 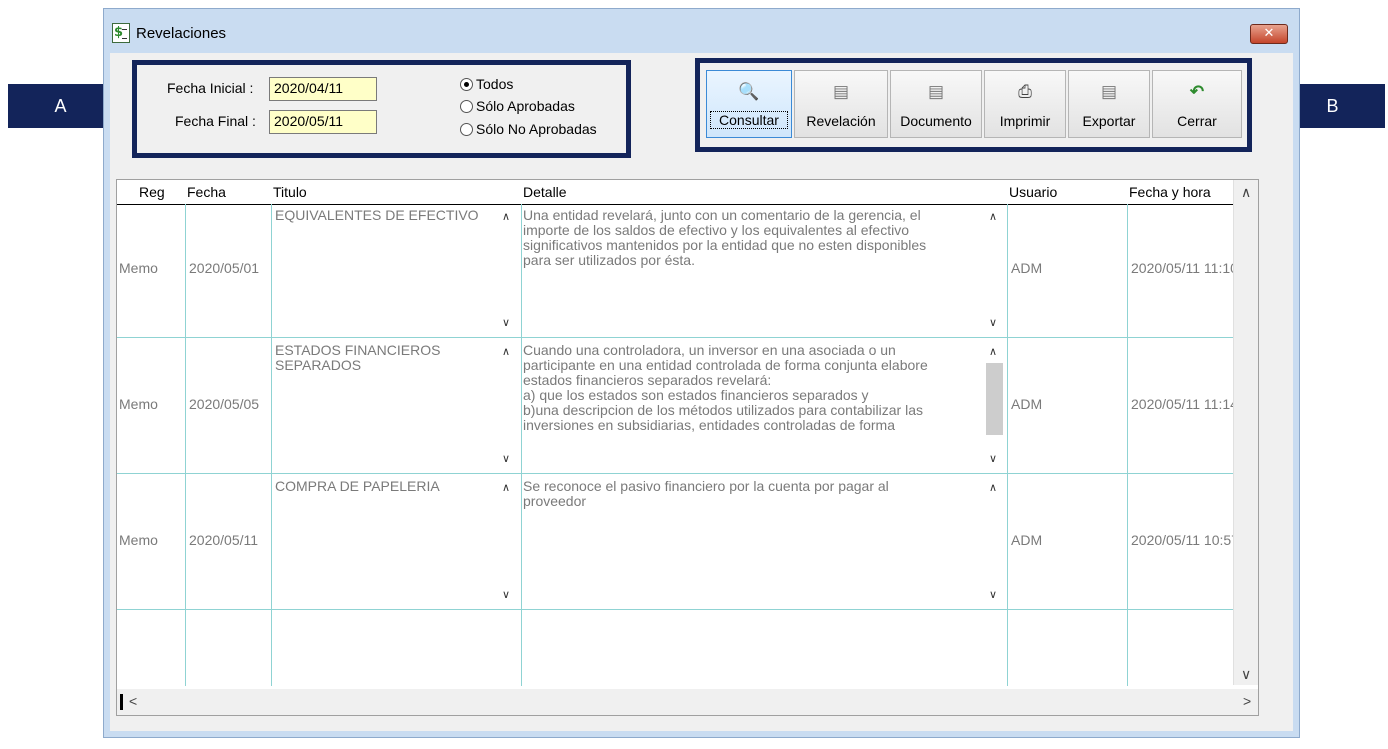 What do you see at coordinates (1170, 192) in the screenshot?
I see `column-header-fecha-hora: Fecha y hora` at bounding box center [1170, 192].